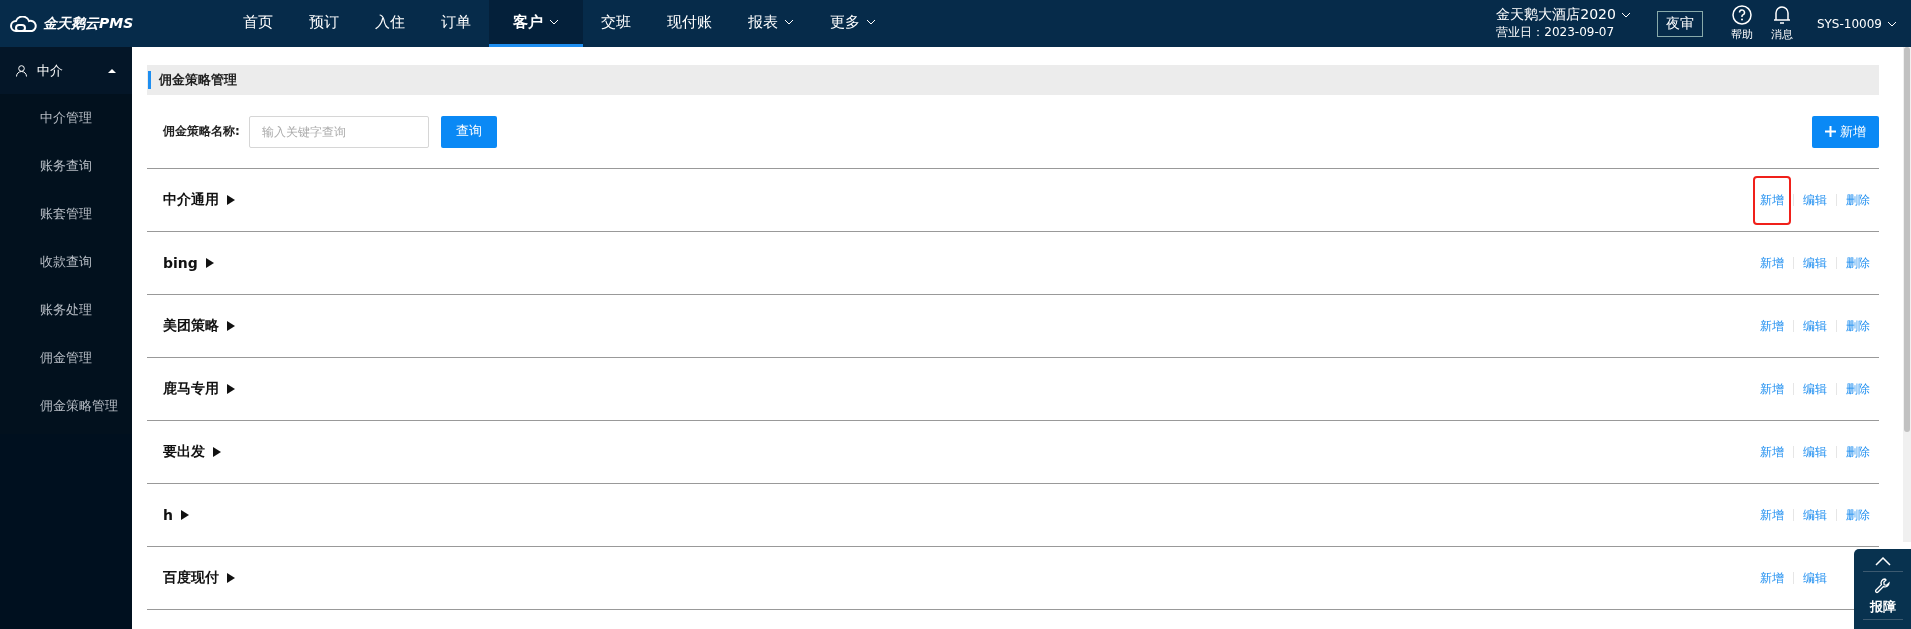 The width and height of the screenshot is (1911, 629). Describe the element at coordinates (258, 23) in the screenshot. I see `nav-tab: 首页` at that location.